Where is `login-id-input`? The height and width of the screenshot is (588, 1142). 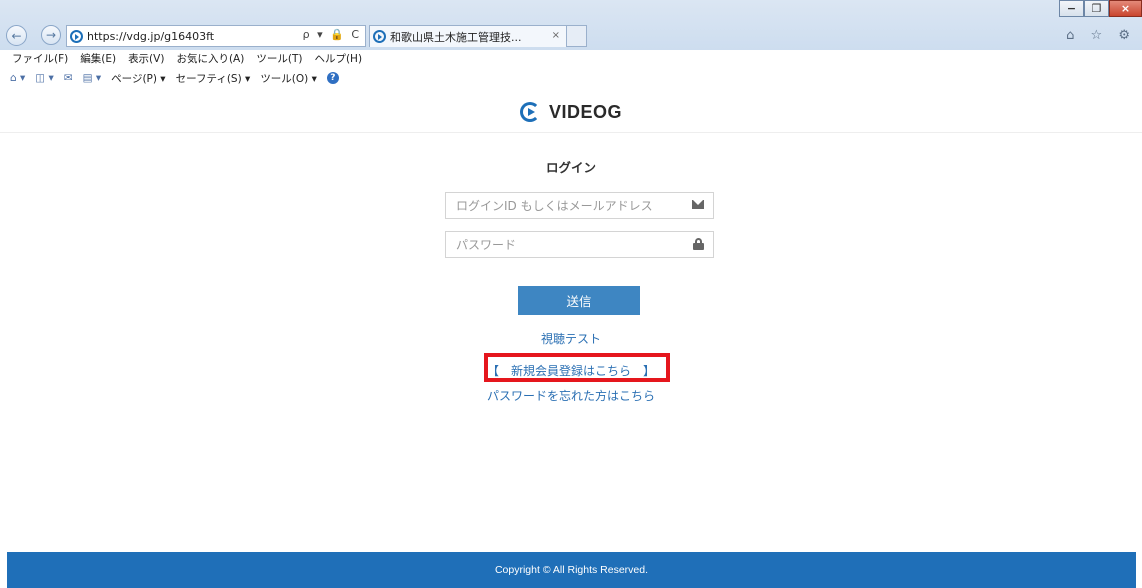
login-id-input is located at coordinates (566, 205).